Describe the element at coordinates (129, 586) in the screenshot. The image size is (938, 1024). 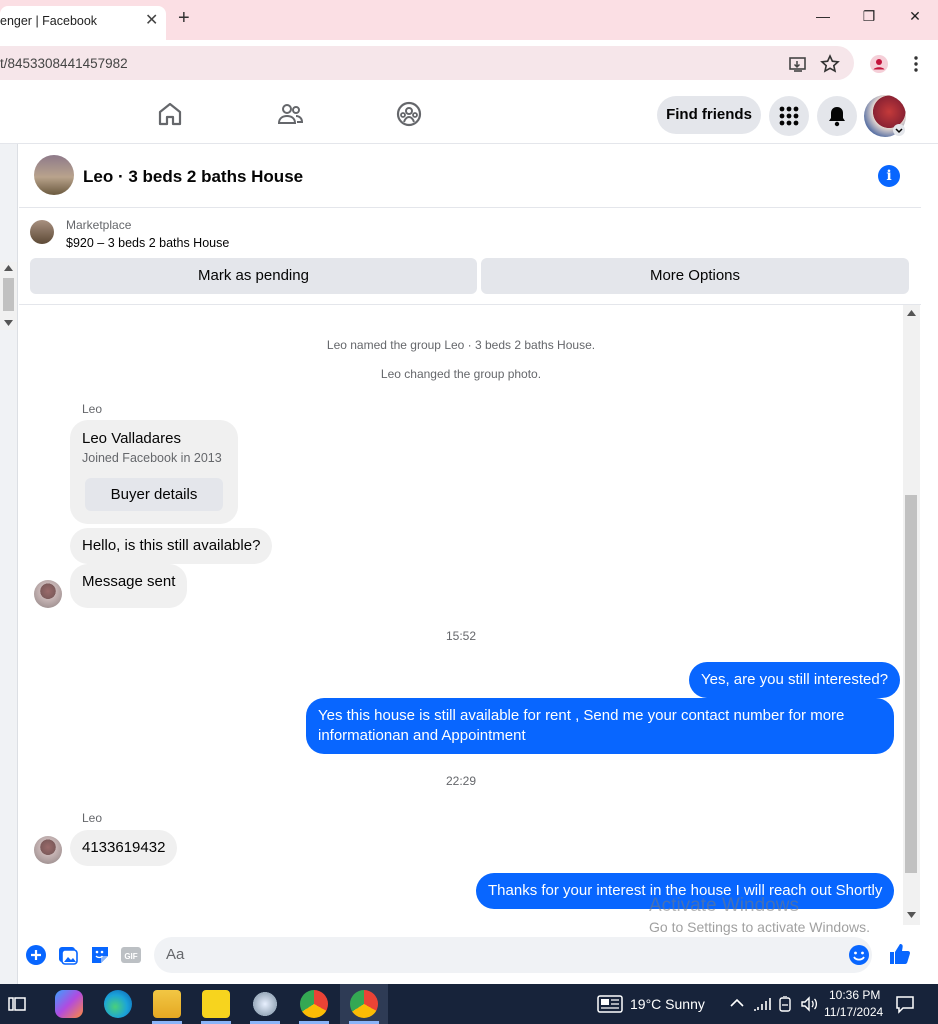
I see `incoming-message: Message sent` at that location.